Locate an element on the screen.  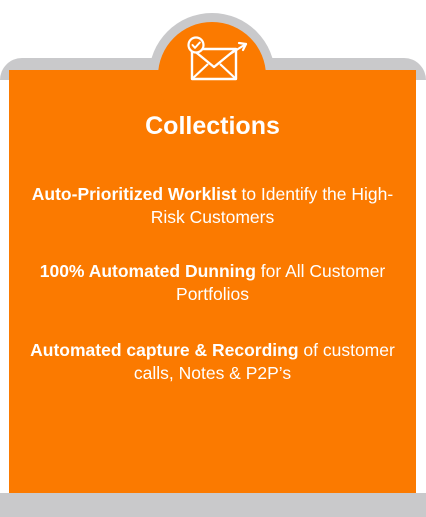
card-bottom-frame is located at coordinates (213, 505).